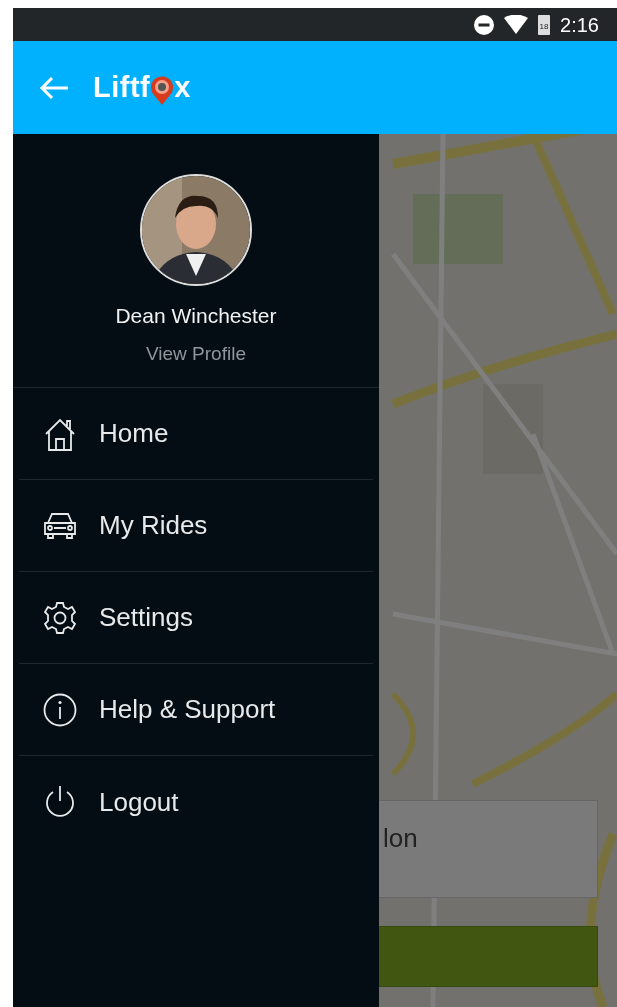 Image resolution: width=617 pixels, height=1007 pixels. What do you see at coordinates (544, 24) in the screenshot?
I see `battery-icon: 18` at bounding box center [544, 24].